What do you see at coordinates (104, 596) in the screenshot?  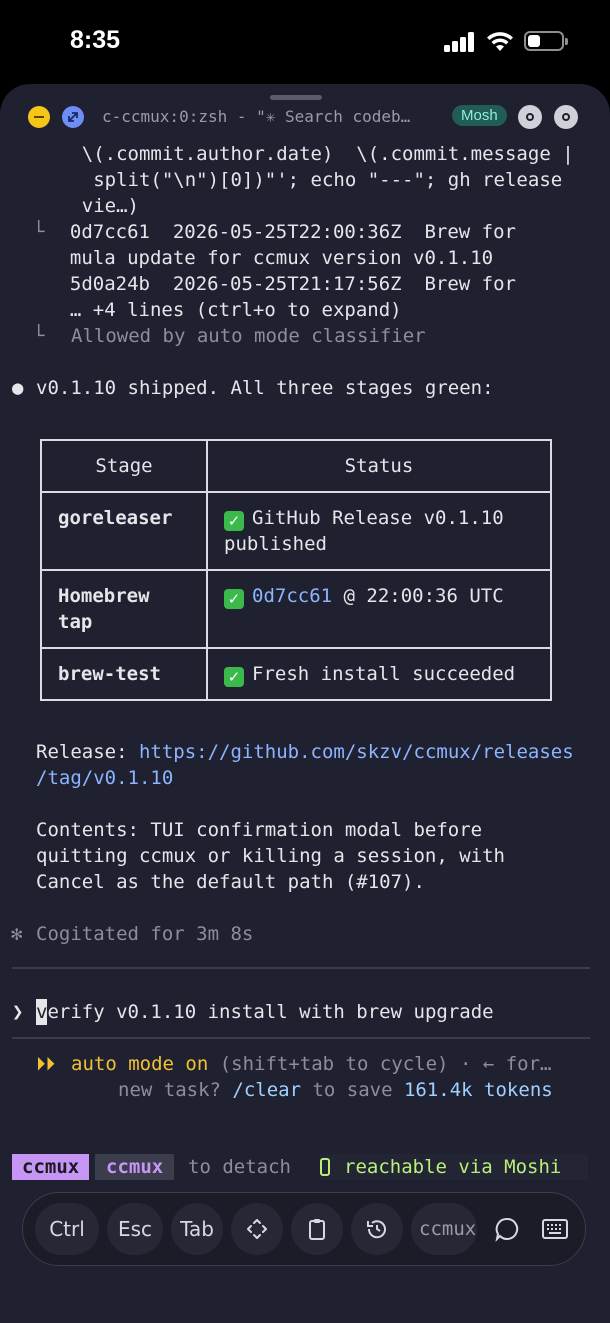 I see `stage-name: Homebrew` at bounding box center [104, 596].